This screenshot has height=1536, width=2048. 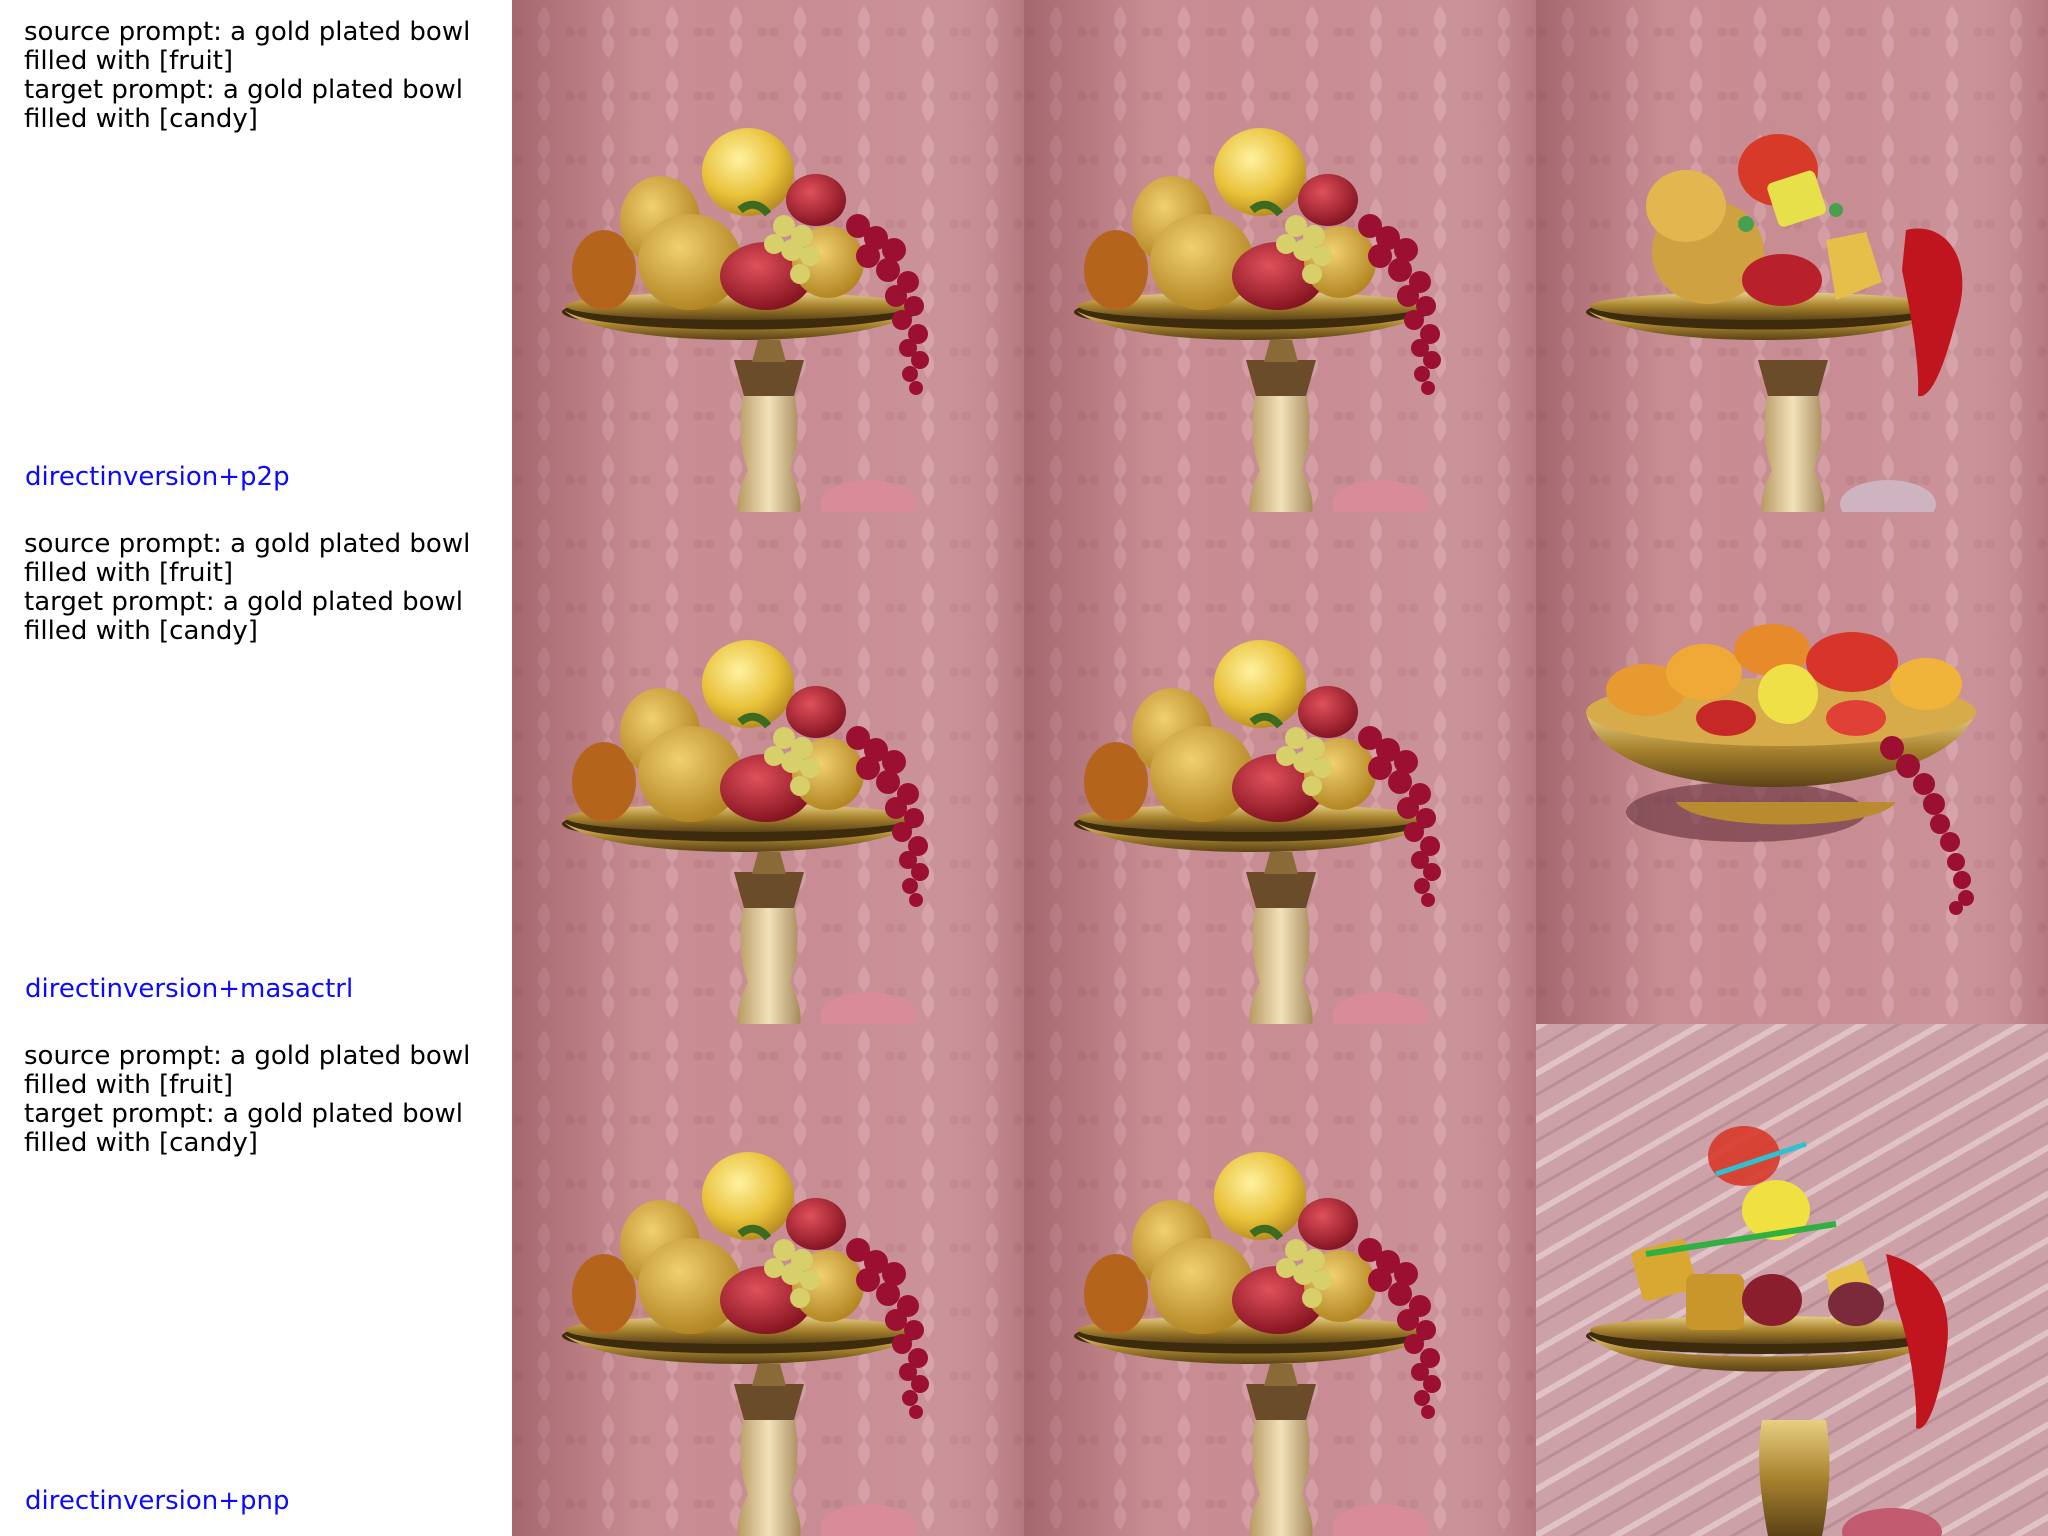 I want to click on method-label: directinversion+p2p, so click(x=157, y=477).